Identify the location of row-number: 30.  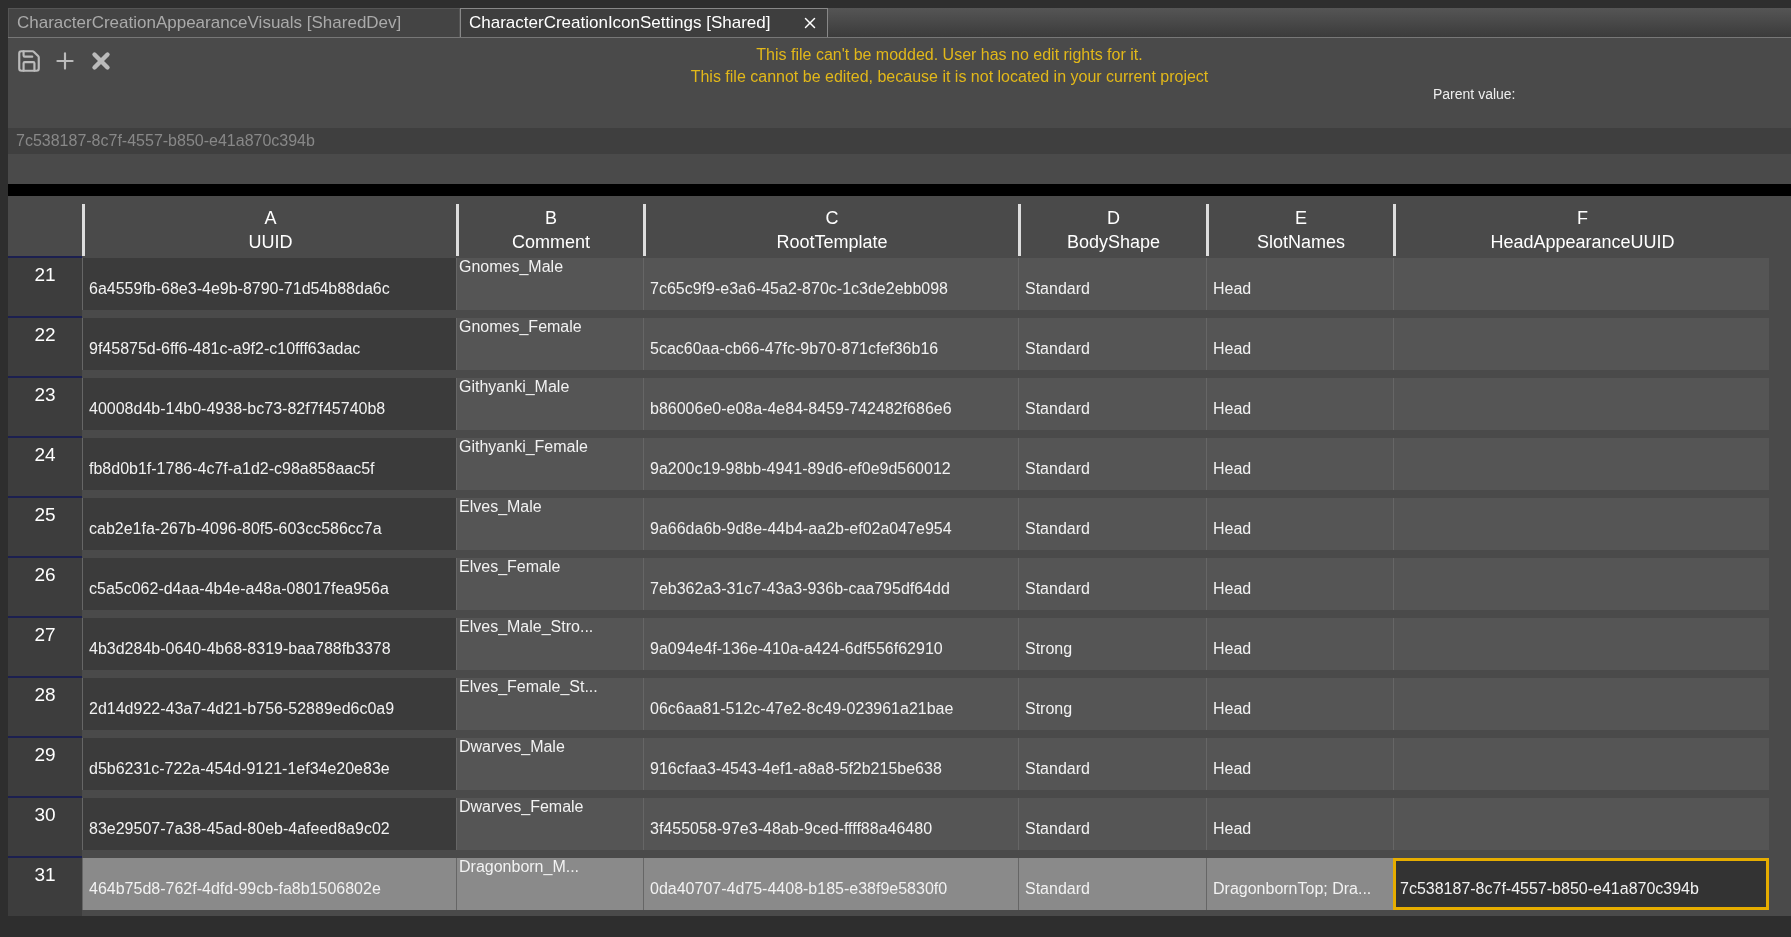
(45, 826).